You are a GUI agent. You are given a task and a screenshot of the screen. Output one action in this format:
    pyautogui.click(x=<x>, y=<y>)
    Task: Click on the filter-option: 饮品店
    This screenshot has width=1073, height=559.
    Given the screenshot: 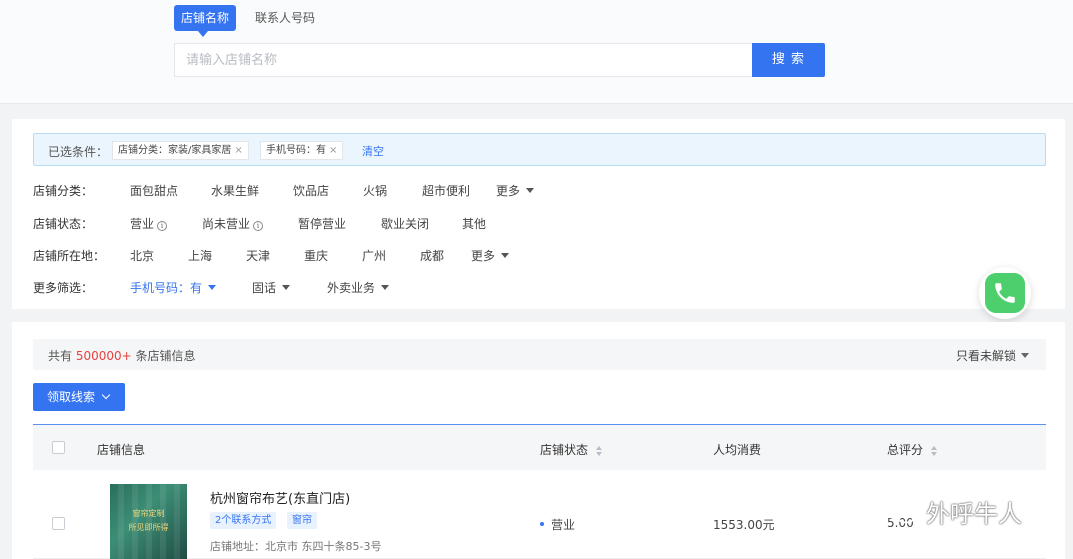 What is the action you would take?
    pyautogui.click(x=311, y=190)
    